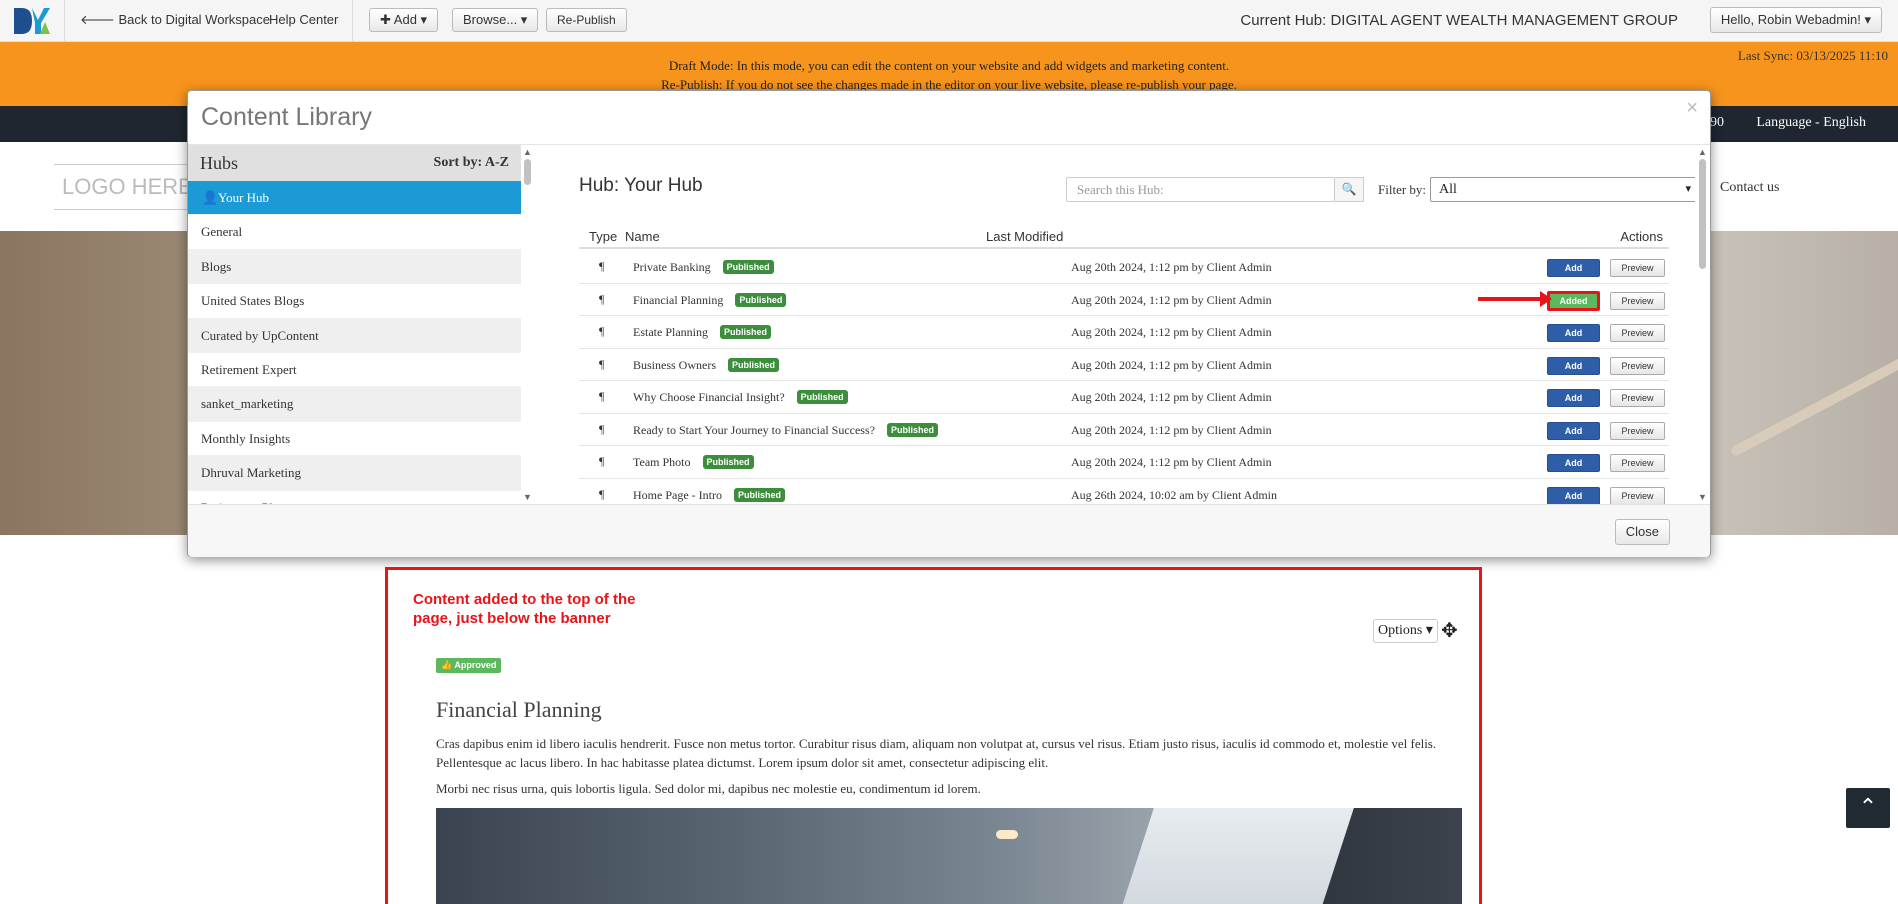  What do you see at coordinates (219, 163) in the screenshot?
I see `hubs-title: Hubs` at bounding box center [219, 163].